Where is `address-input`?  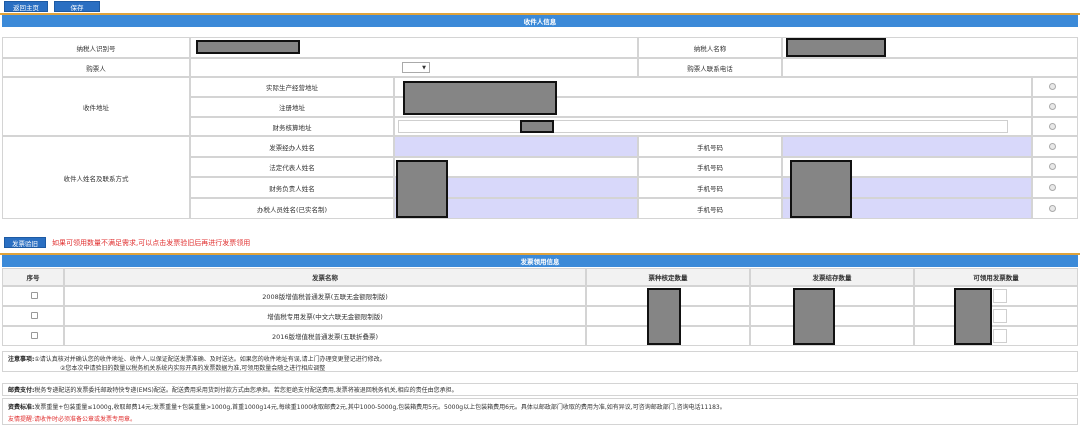
address-input is located at coordinates (703, 126).